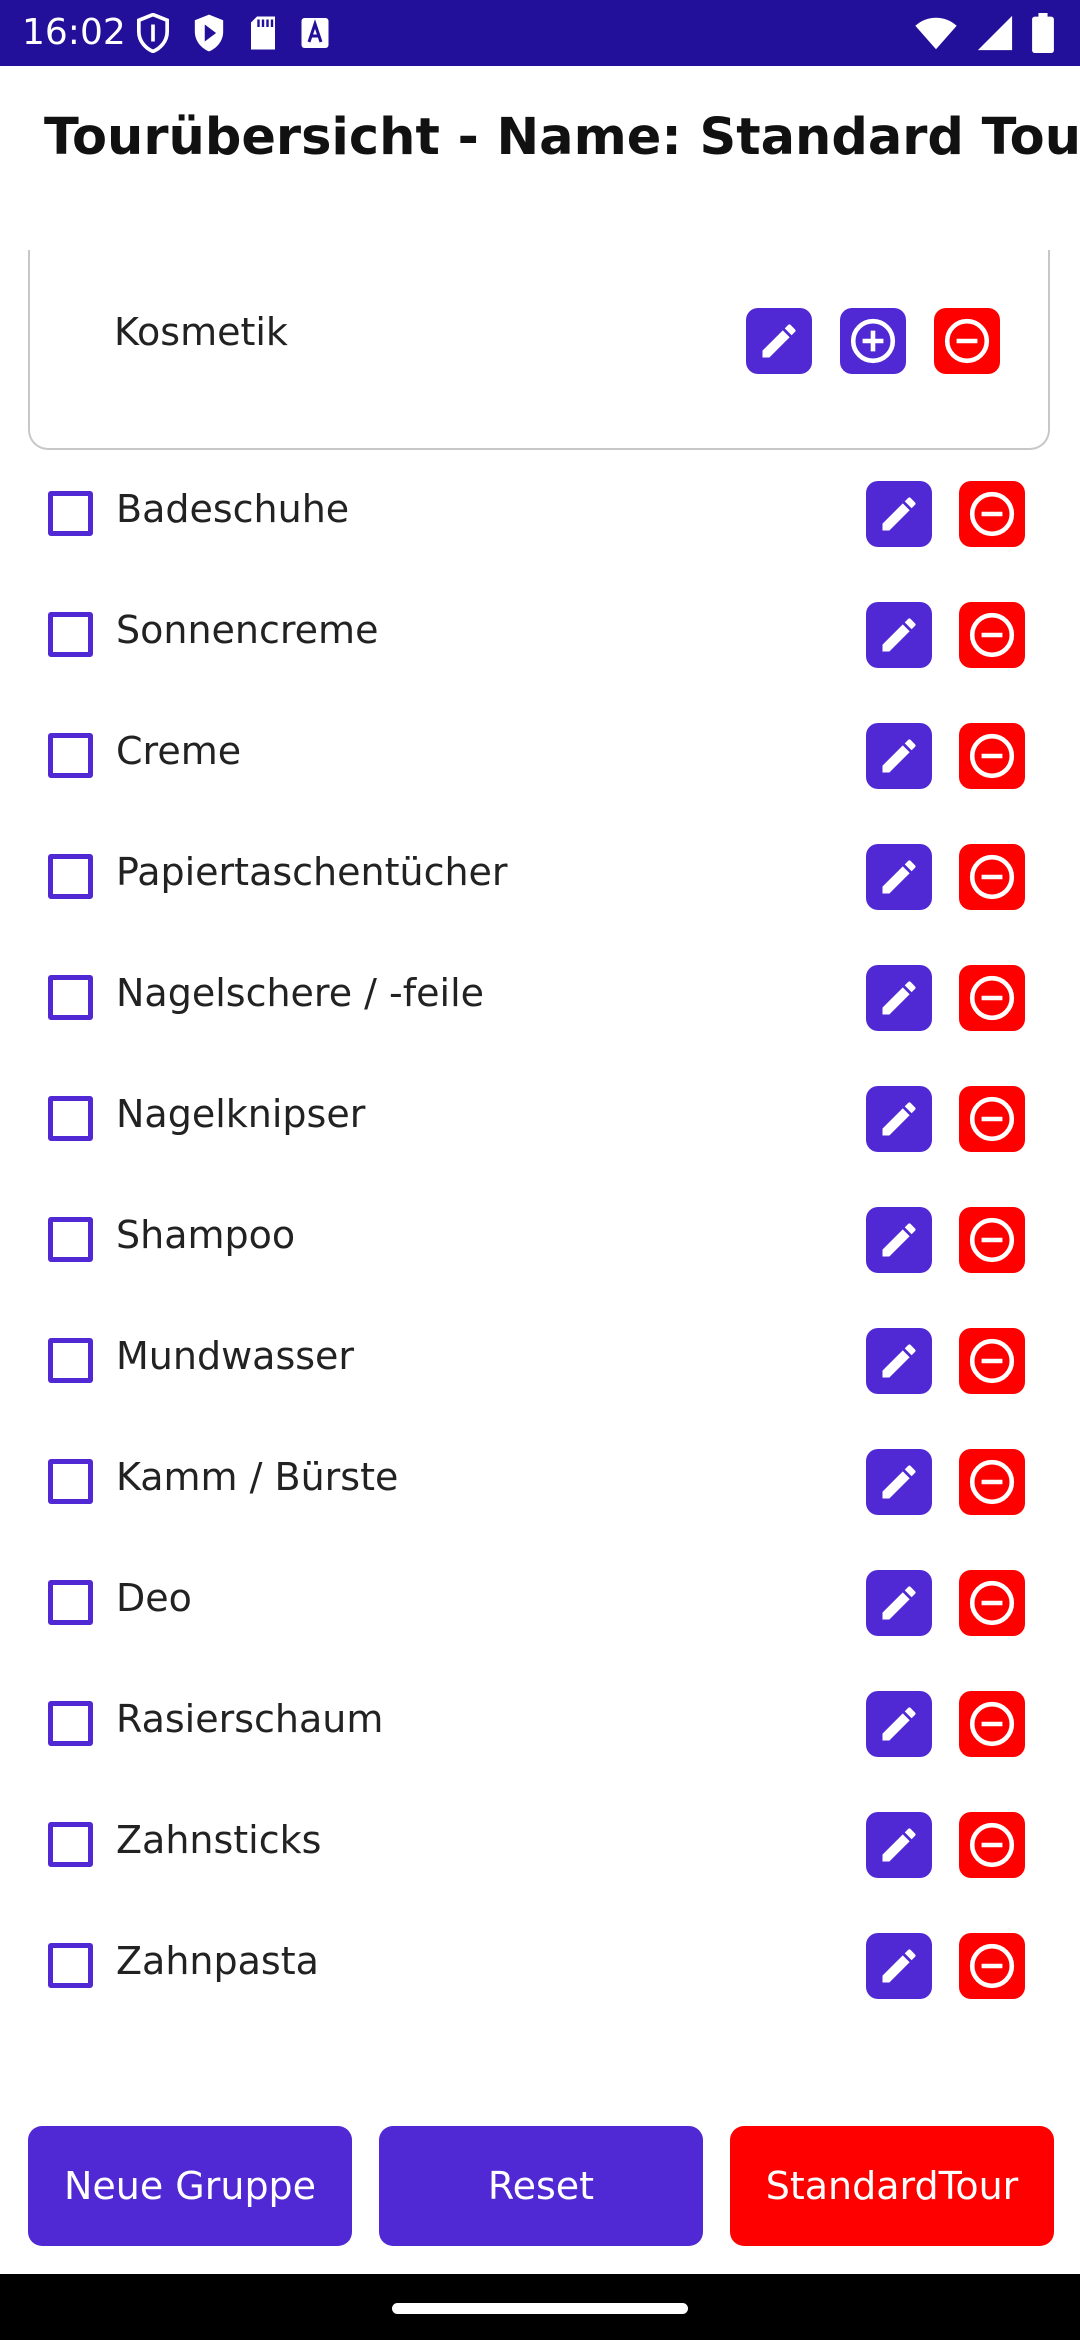 This screenshot has width=1080, height=2340. I want to click on item-label: Shampoo, so click(206, 1235).